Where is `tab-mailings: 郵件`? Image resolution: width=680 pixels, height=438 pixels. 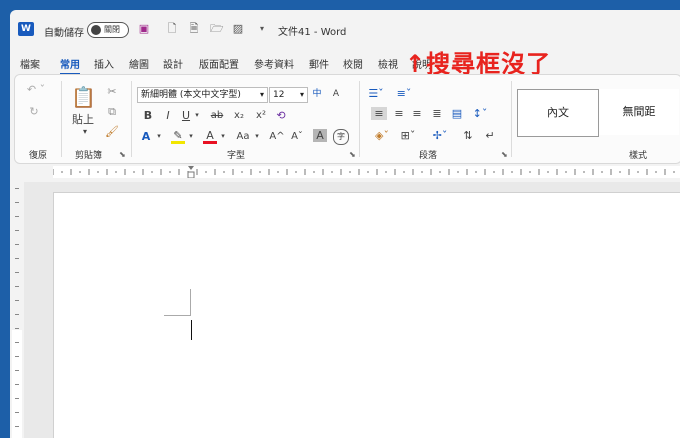
tab-mailings: 郵件 is located at coordinates (319, 63).